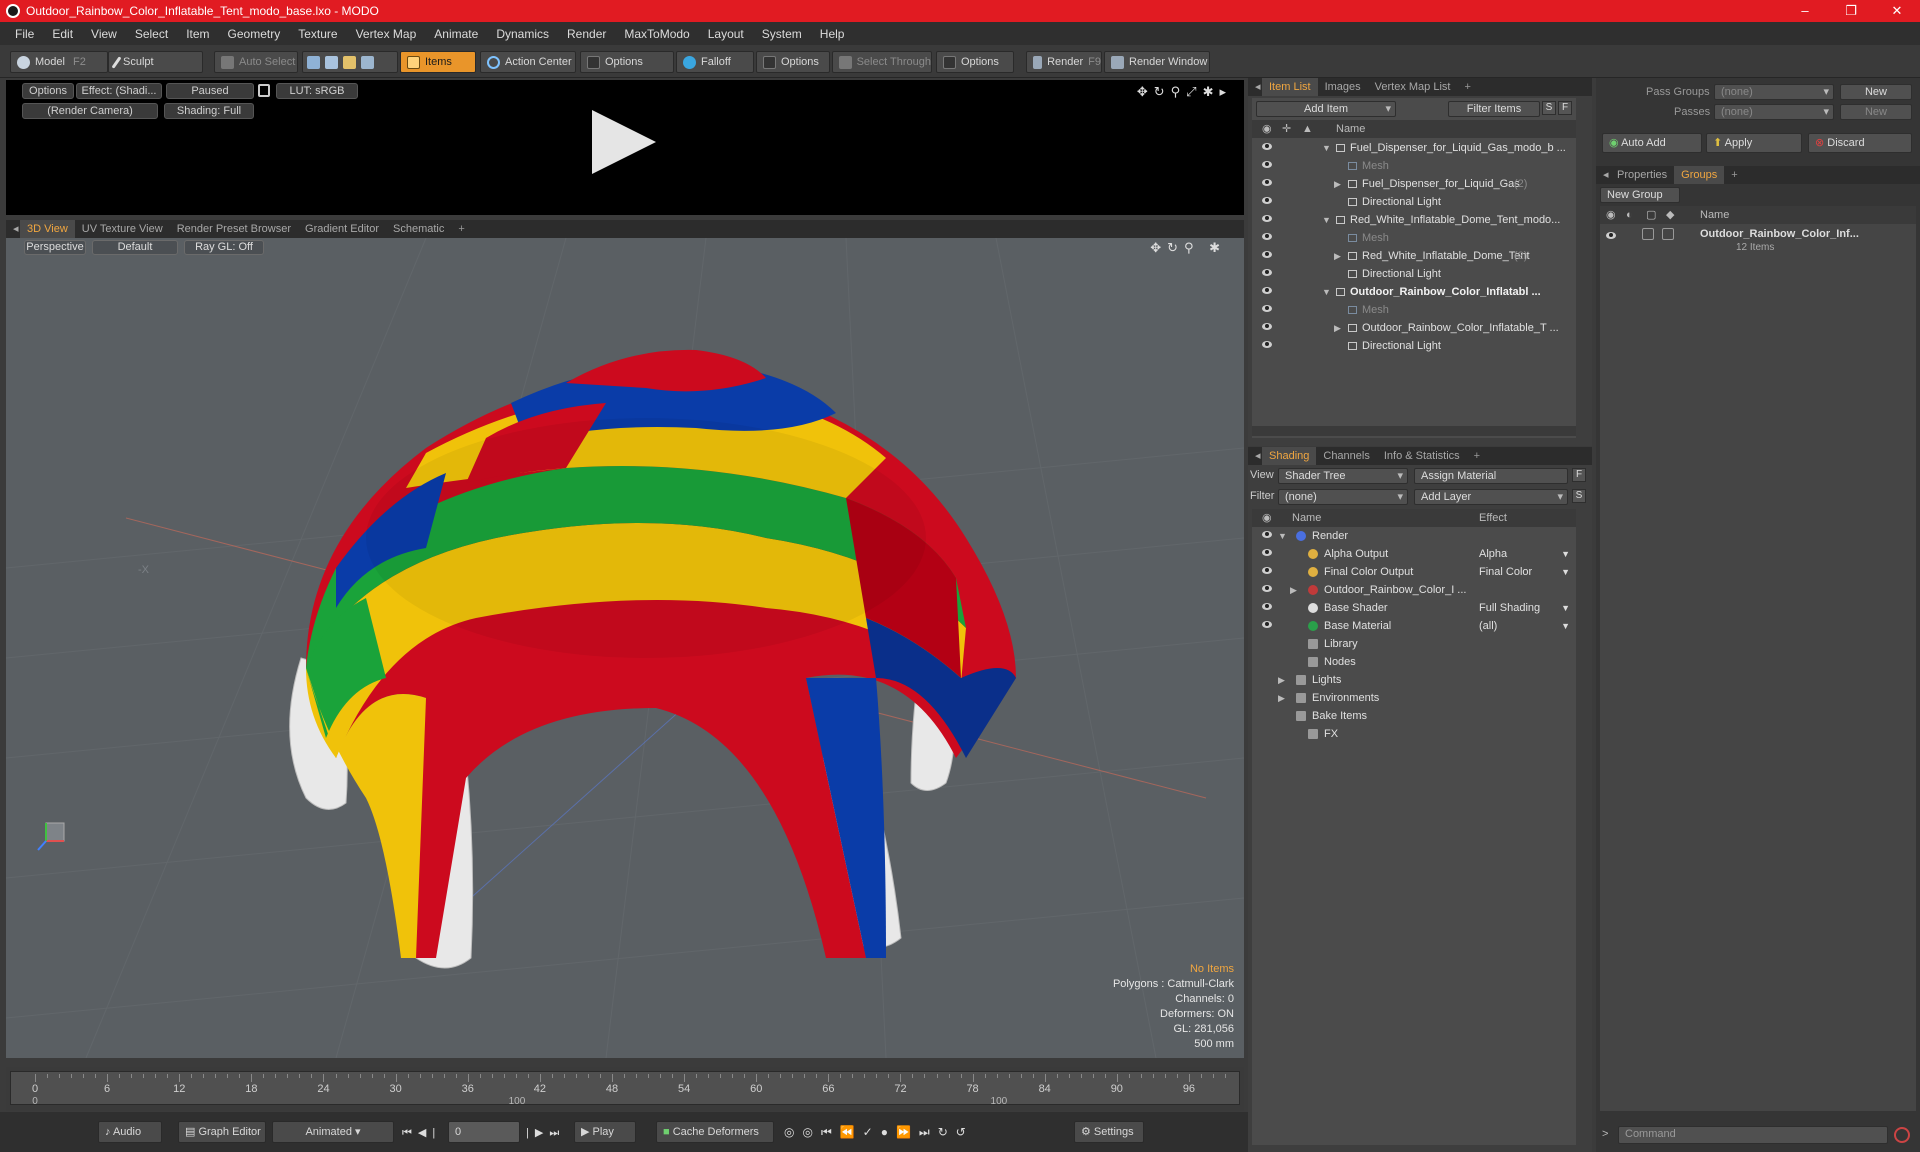  Describe the element at coordinates (1774, 92) in the screenshot. I see `pass-groups-dropdown: (none)` at that location.